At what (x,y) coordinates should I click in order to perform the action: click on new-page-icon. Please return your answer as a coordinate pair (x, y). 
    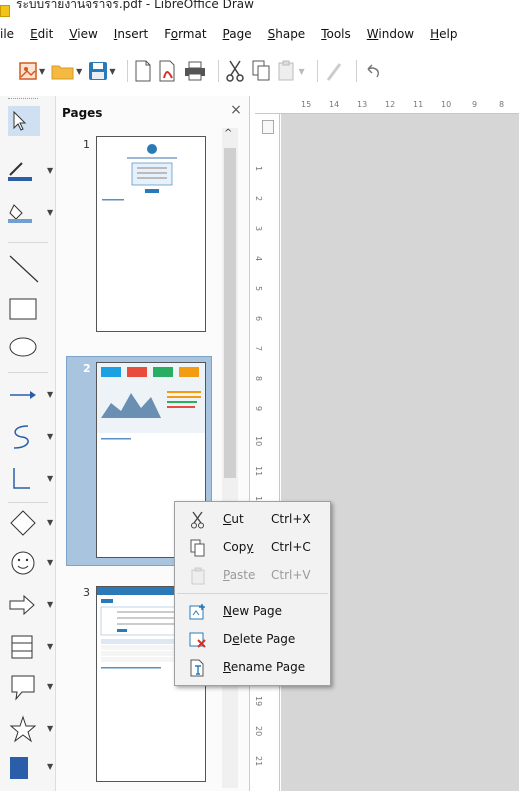
    Looking at the image, I should click on (143, 71).